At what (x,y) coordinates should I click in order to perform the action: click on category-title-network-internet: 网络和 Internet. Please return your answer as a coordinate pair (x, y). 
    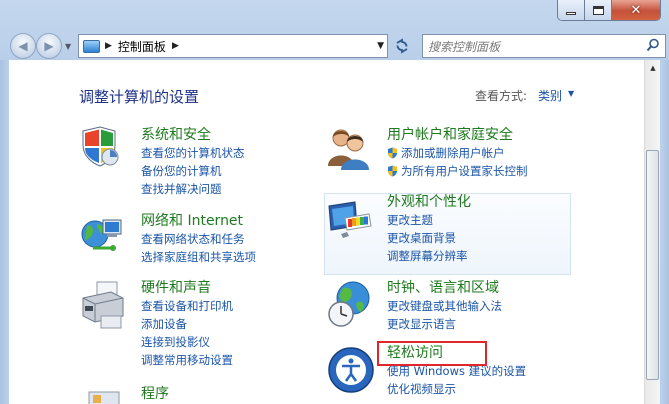
    Looking at the image, I should click on (198, 221).